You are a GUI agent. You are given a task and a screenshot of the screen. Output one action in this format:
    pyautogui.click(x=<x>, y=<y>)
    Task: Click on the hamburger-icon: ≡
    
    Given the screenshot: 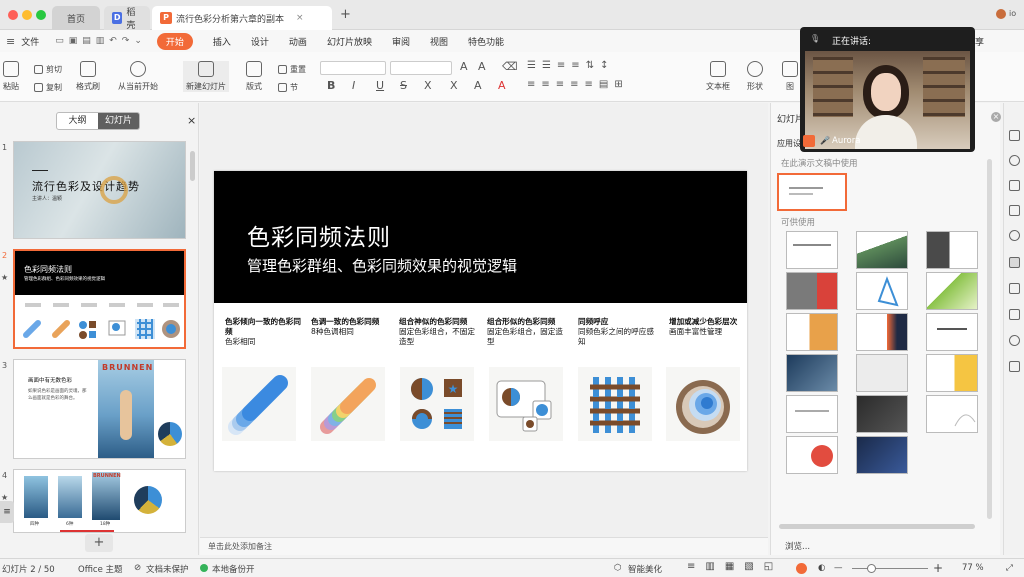 What is the action you would take?
    pyautogui.click(x=10, y=41)
    